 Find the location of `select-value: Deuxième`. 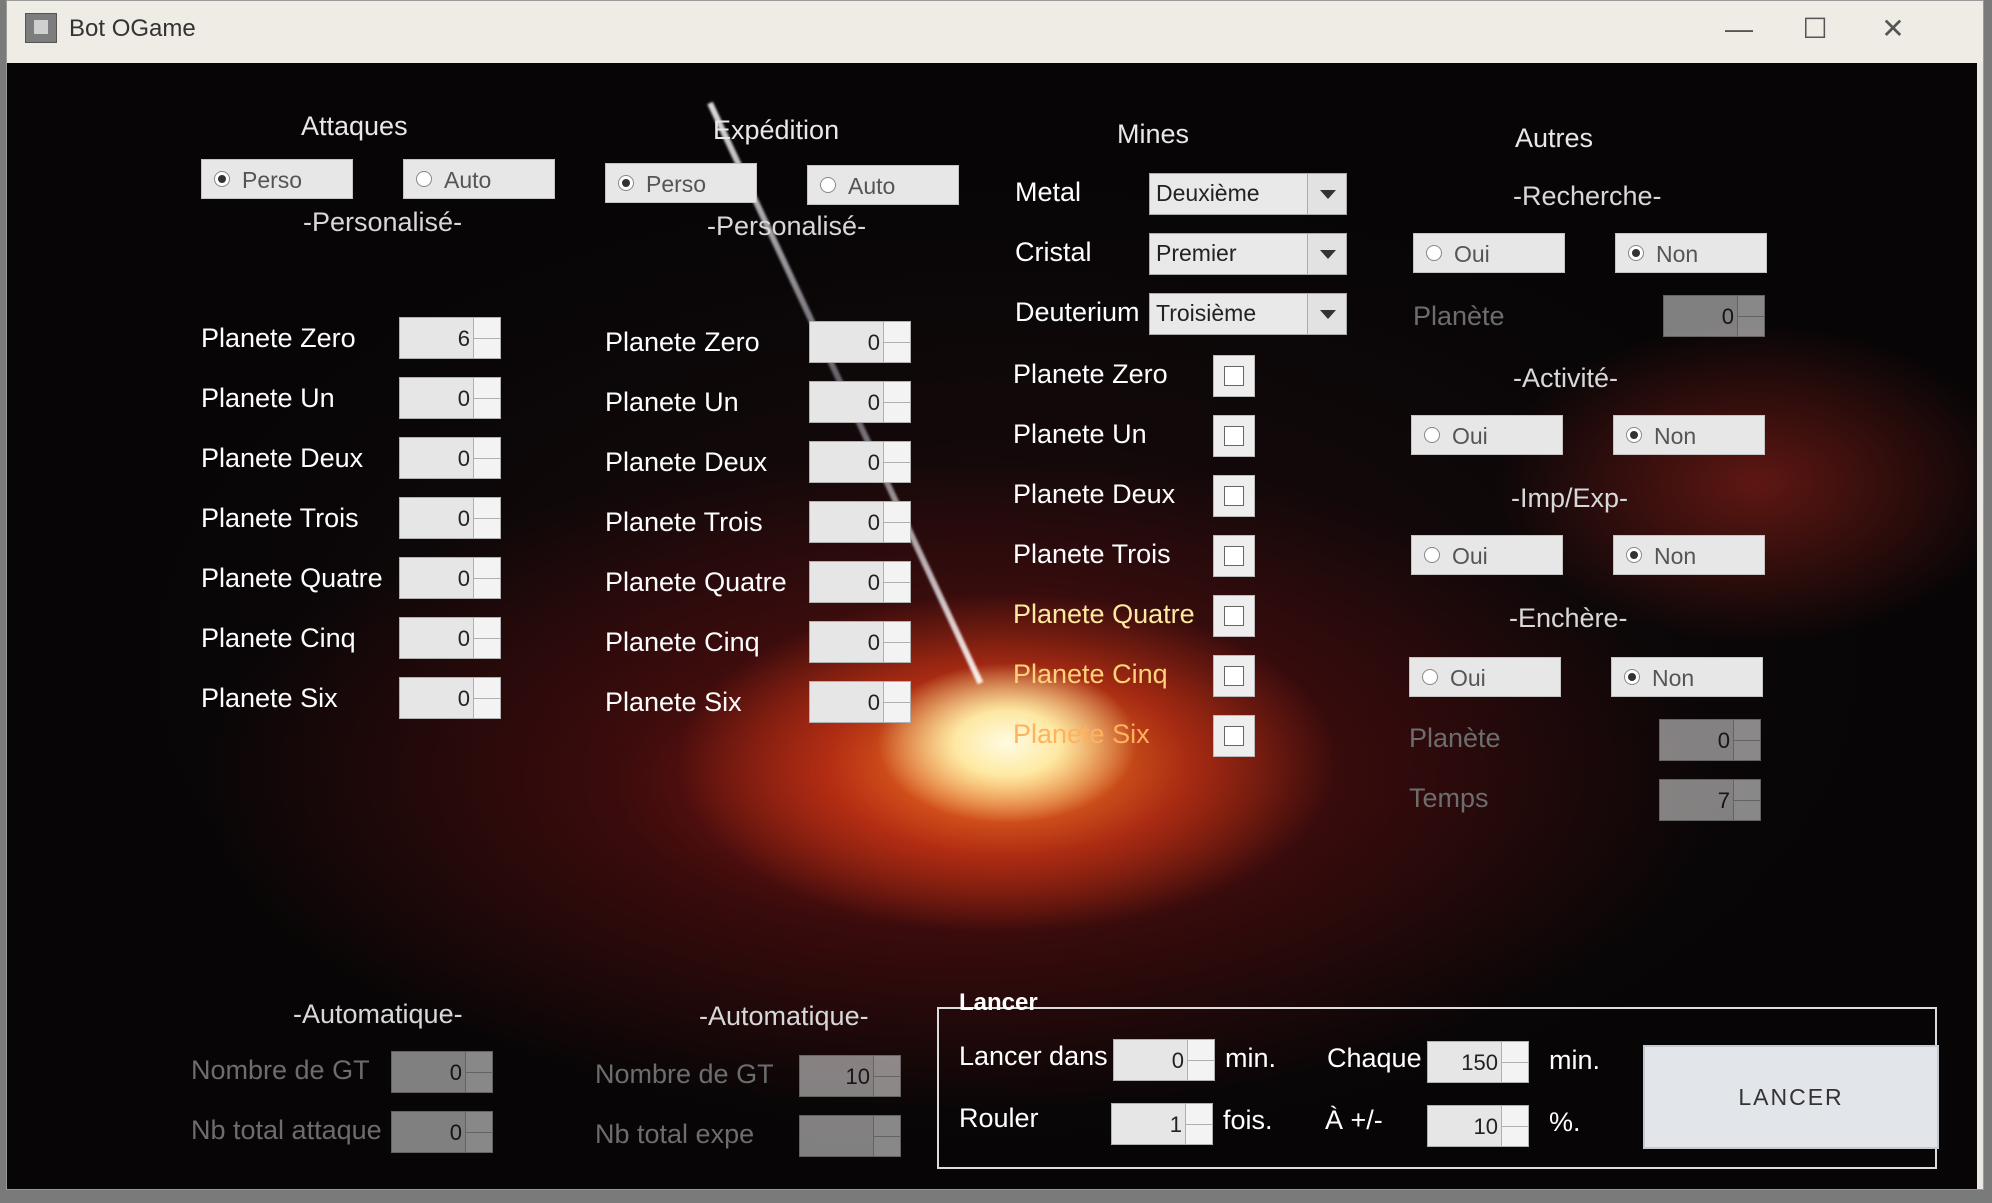

select-value: Deuxième is located at coordinates (1208, 193).